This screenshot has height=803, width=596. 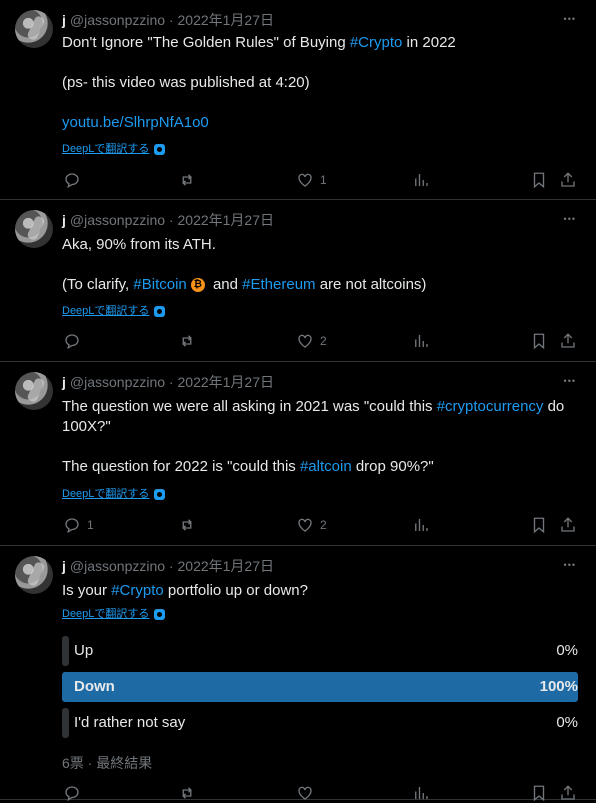 What do you see at coordinates (567, 650) in the screenshot?
I see `poll-option-percent: 0%` at bounding box center [567, 650].